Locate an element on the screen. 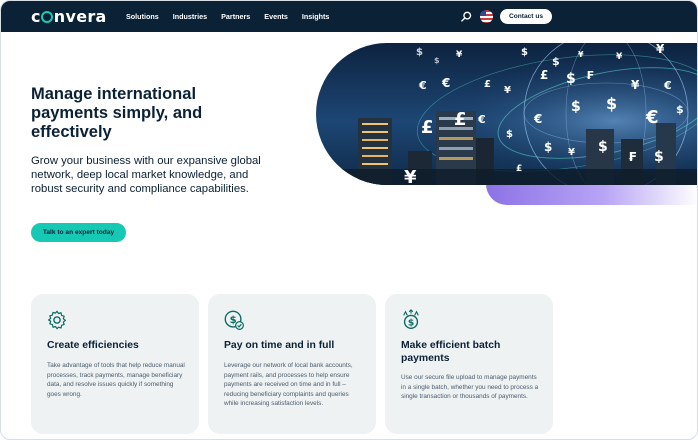  card-title: Pay on time and in full is located at coordinates (279, 345).